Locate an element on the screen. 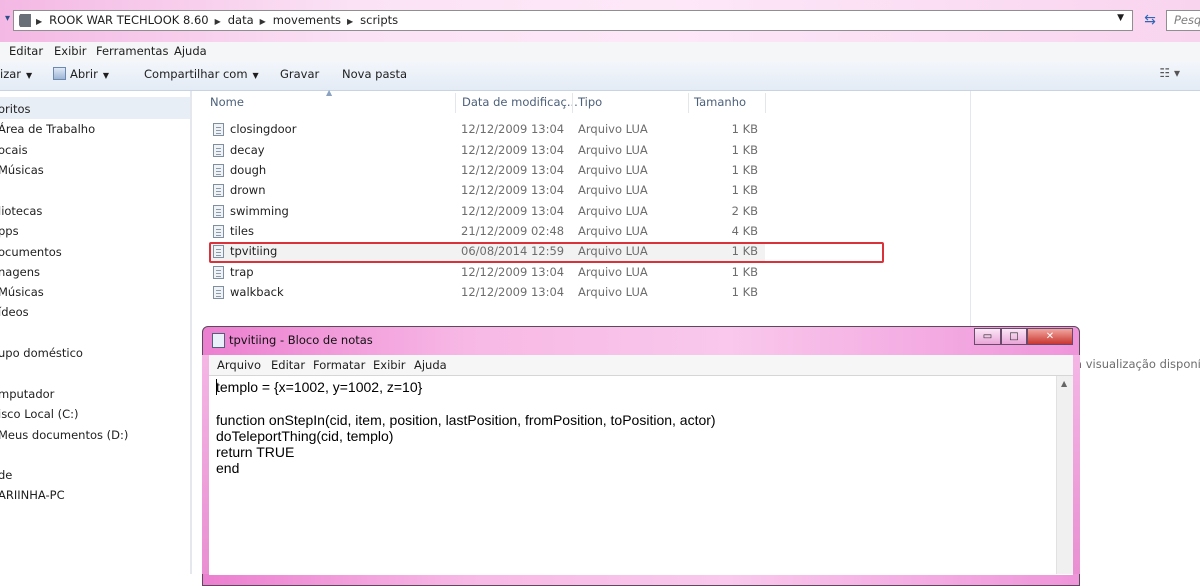 This screenshot has height=586, width=1200. file-name: walkback is located at coordinates (257, 292).